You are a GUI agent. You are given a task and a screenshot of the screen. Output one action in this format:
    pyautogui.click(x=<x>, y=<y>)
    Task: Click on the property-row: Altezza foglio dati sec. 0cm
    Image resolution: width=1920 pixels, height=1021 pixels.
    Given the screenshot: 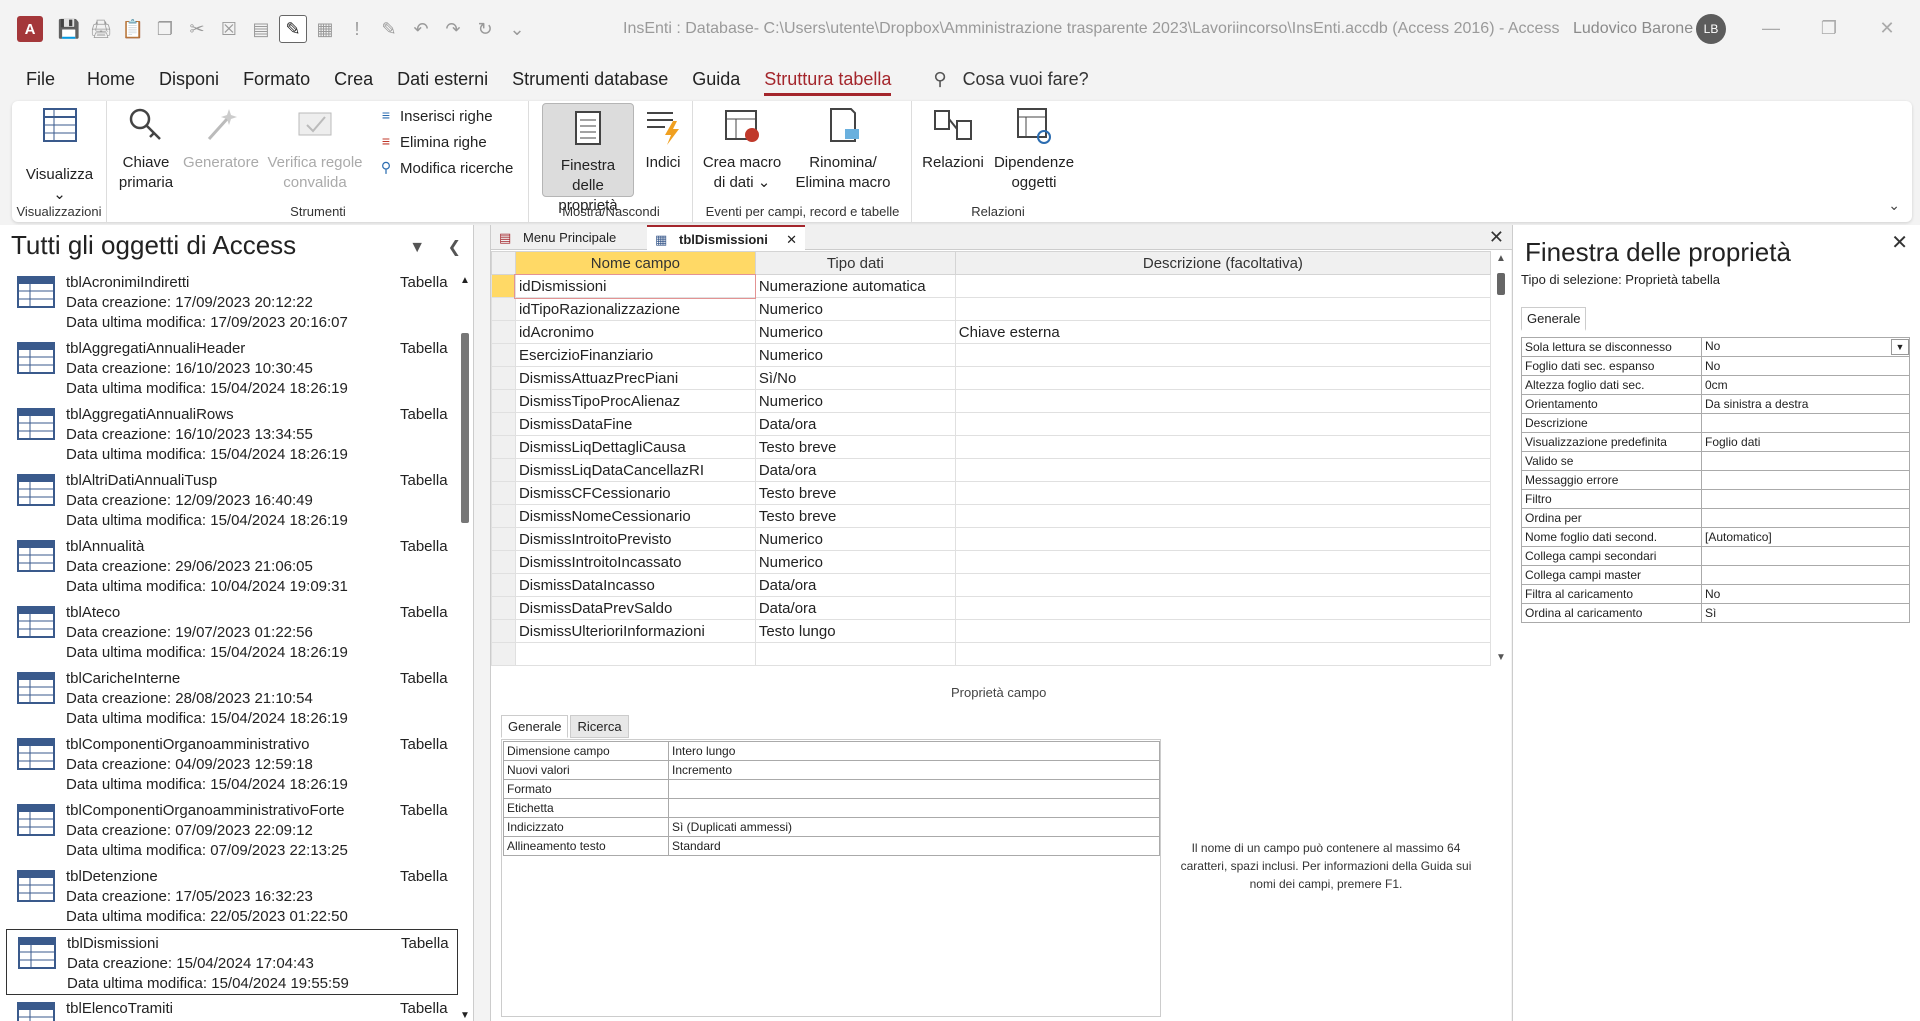 What is the action you would take?
    pyautogui.click(x=1715, y=385)
    